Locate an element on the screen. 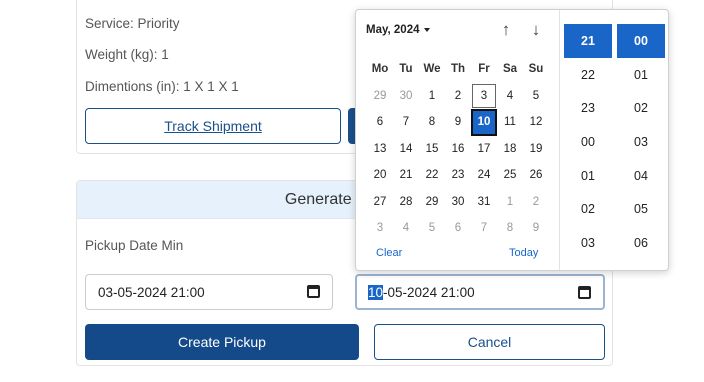  minute-option: 03 is located at coordinates (641, 142).